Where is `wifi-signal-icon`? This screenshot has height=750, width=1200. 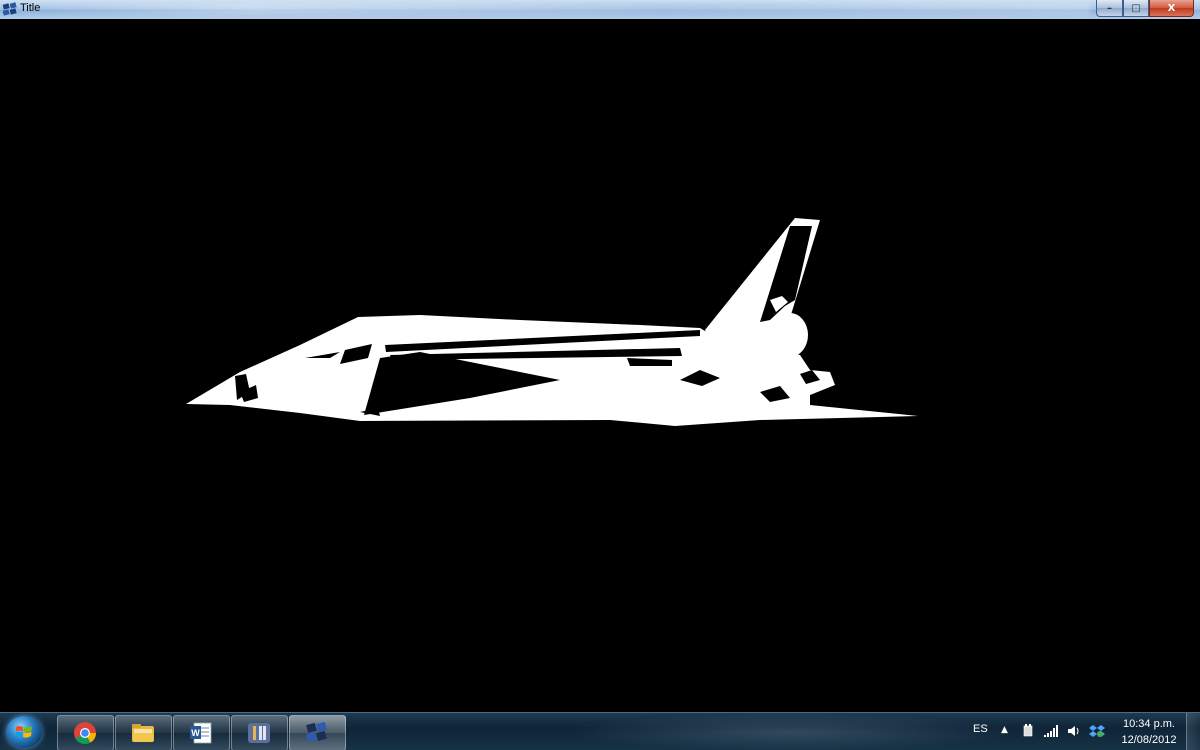 wifi-signal-icon is located at coordinates (1051, 731).